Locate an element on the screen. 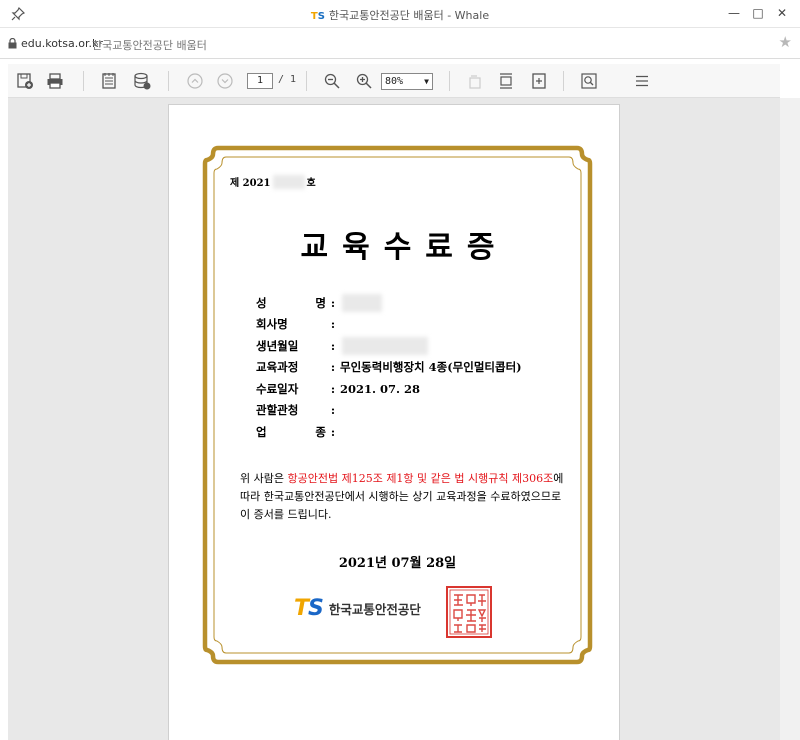 This screenshot has height=740, width=800. title-bar: TS 한국교통안전공단 배움터 - Whale — □ ✕ is located at coordinates (400, 14).